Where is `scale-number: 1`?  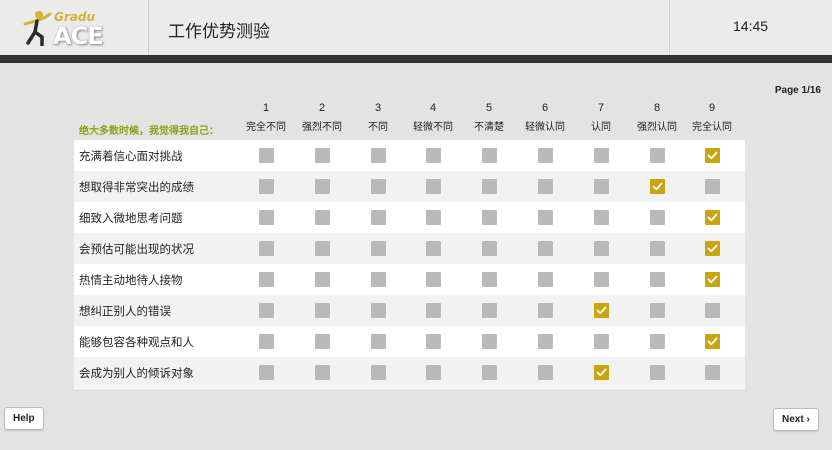
scale-number: 1 is located at coordinates (266, 108).